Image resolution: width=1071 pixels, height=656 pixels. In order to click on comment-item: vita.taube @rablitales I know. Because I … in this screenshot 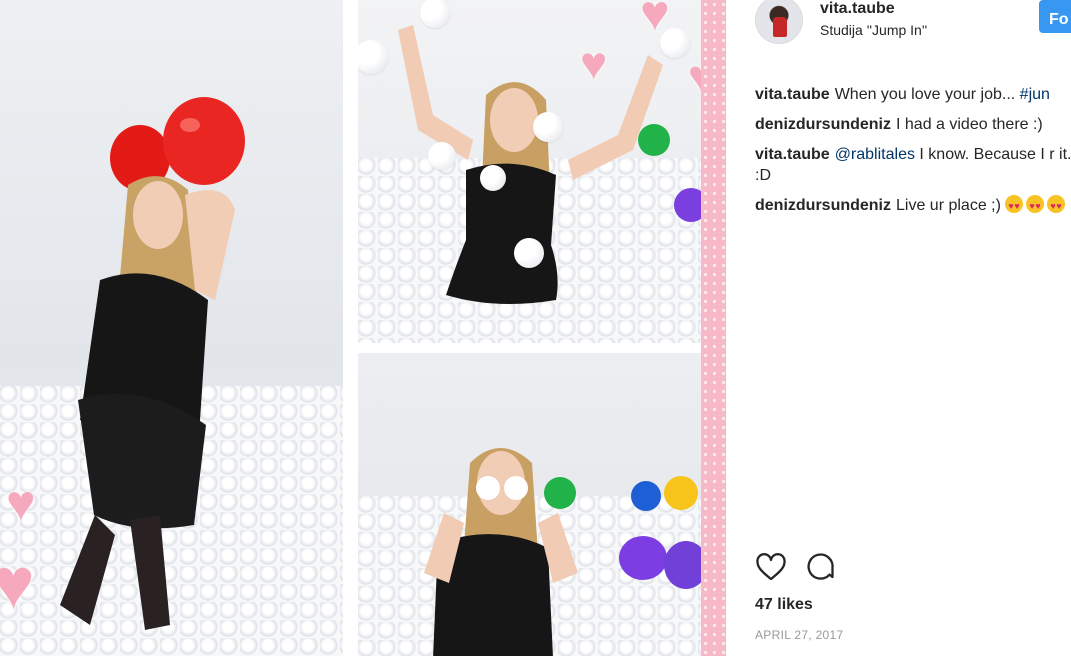, I will do `click(913, 165)`.